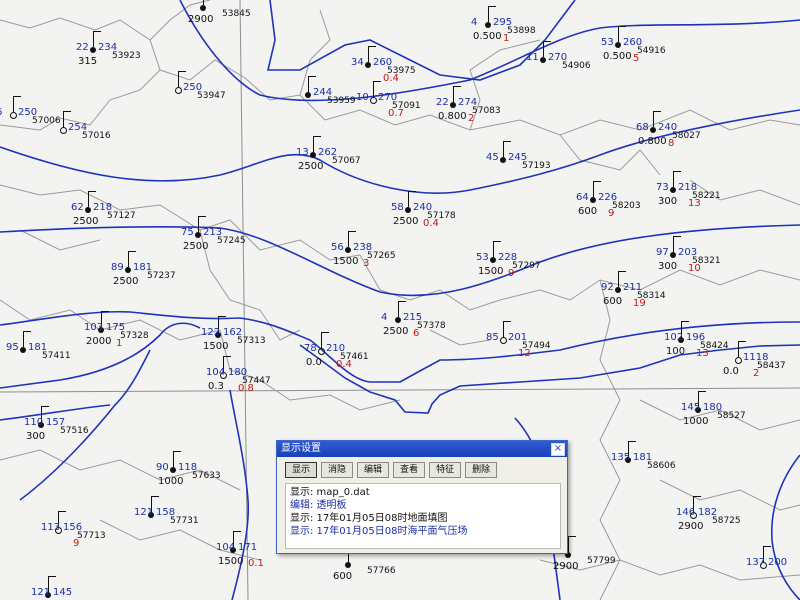 Image resolution: width=800 pixels, height=600 pixels. Describe the element at coordinates (216, 386) in the screenshot. I see `station-visibility: 0.3` at that location.